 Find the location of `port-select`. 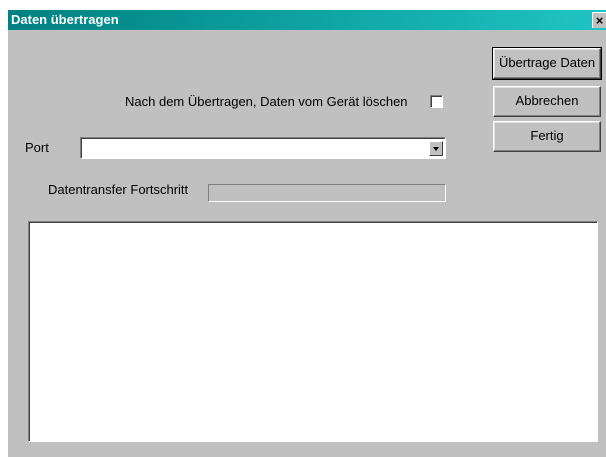

port-select is located at coordinates (263, 148).